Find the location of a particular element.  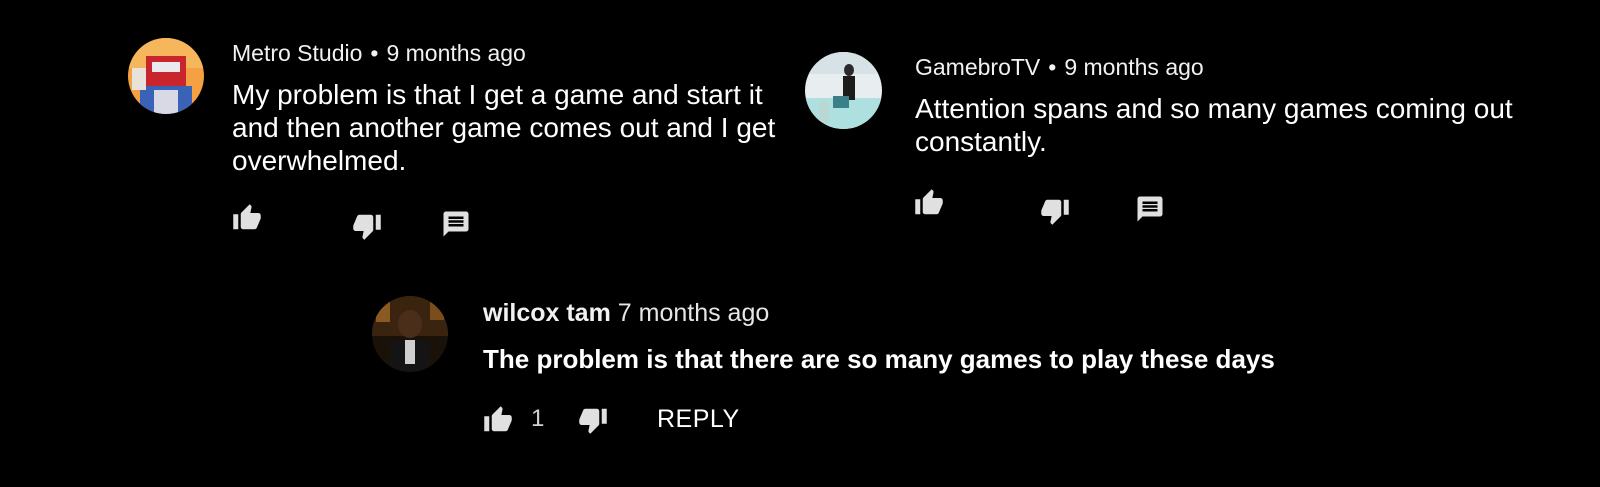

author-name: Metro Studio is located at coordinates (297, 53).